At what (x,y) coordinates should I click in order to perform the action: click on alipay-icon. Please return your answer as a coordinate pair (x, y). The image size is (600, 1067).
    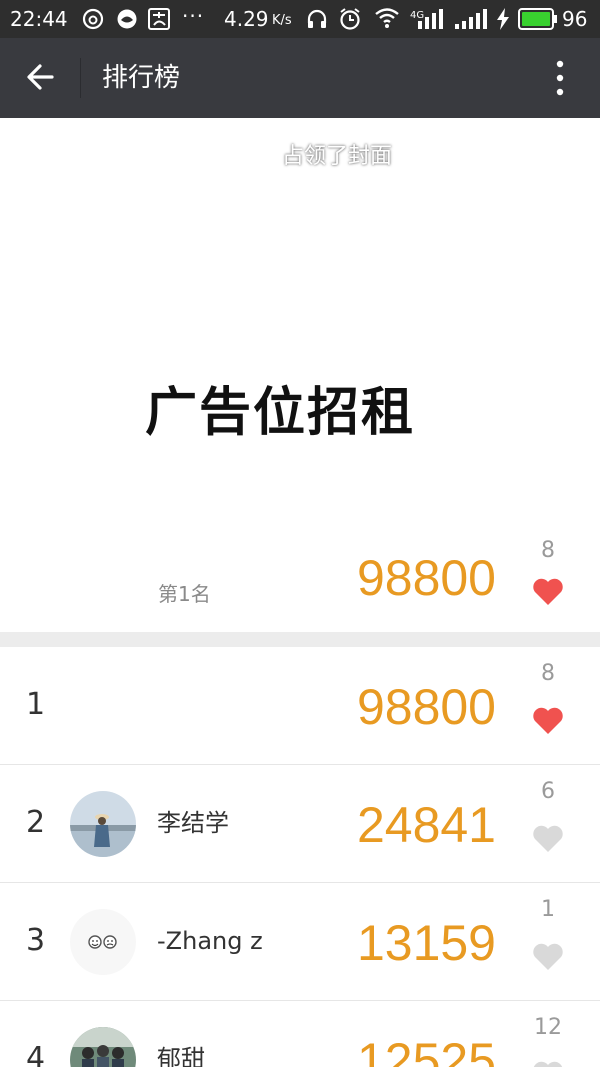
    Looking at the image, I should click on (159, 19).